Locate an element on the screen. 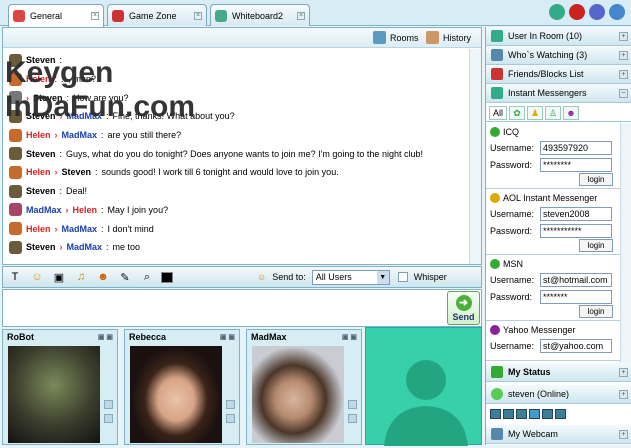 Image resolution: width=631 pixels, height=448 pixels. rooms-label: Rooms is located at coordinates (404, 37).